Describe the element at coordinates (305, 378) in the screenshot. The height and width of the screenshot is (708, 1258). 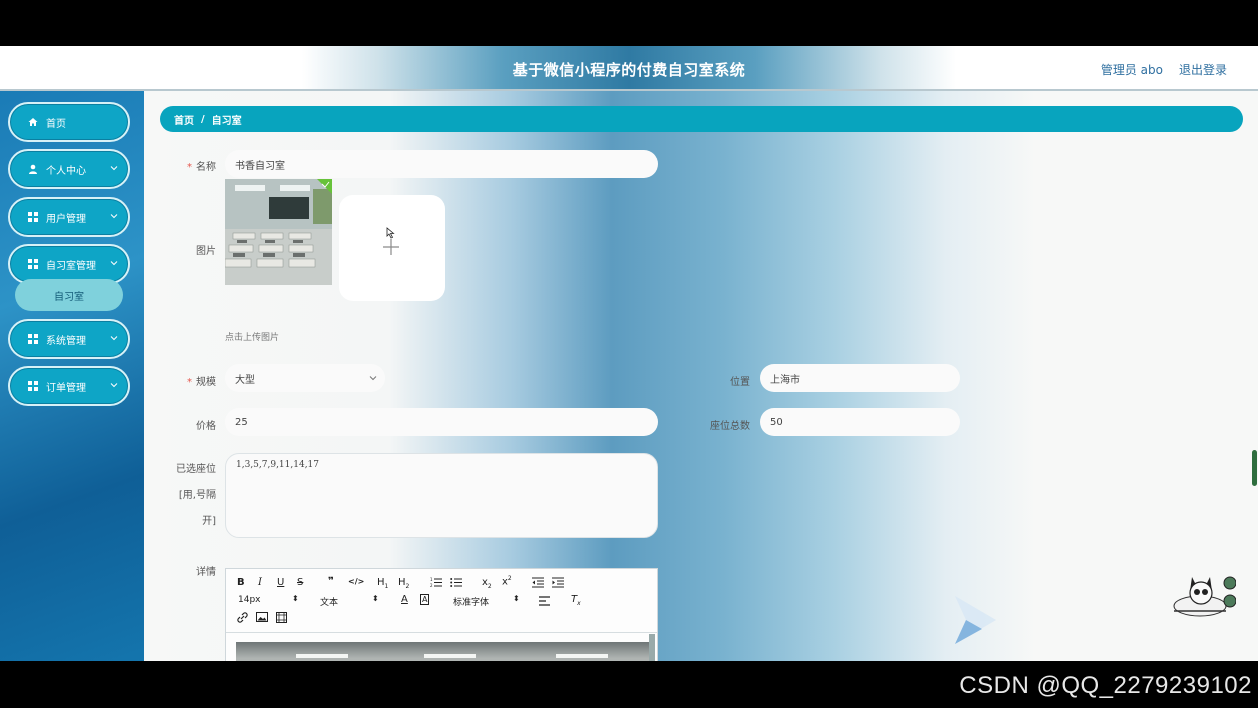
I see `scale-select: 大型` at that location.